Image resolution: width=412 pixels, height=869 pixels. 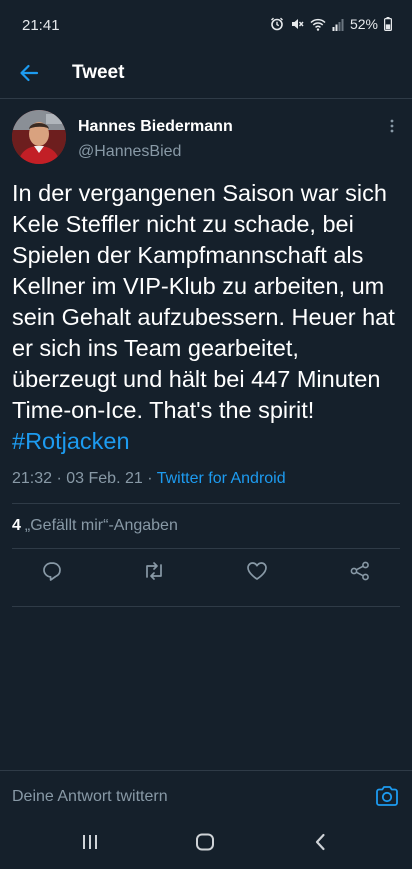 I want to click on tweet-timestamp: 21:32 · 03 Feb. 21 ·, so click(x=84, y=478).